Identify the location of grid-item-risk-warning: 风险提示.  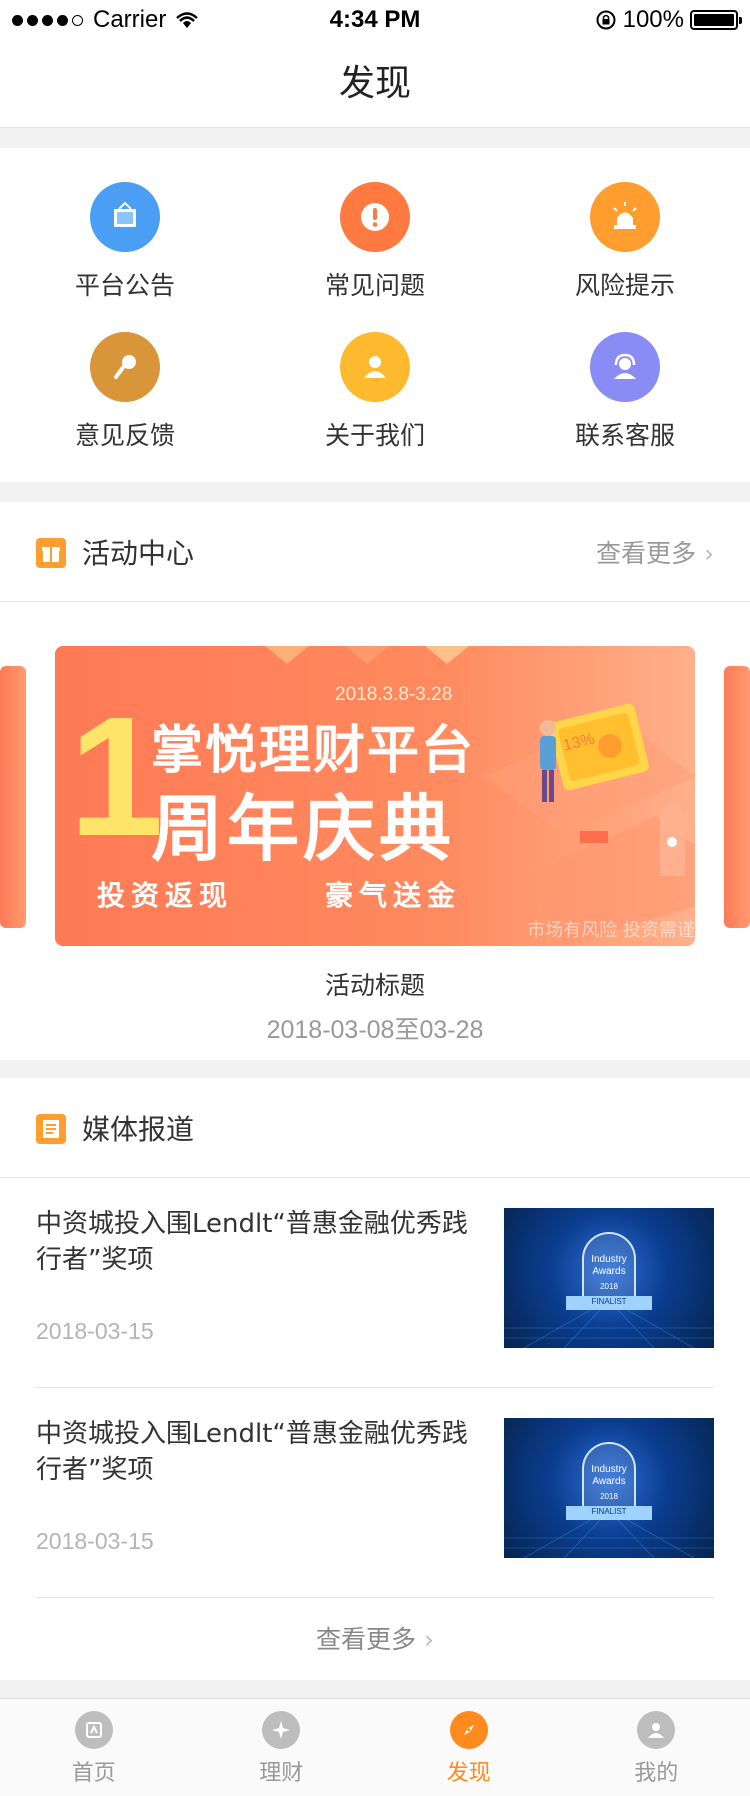
(625, 242).